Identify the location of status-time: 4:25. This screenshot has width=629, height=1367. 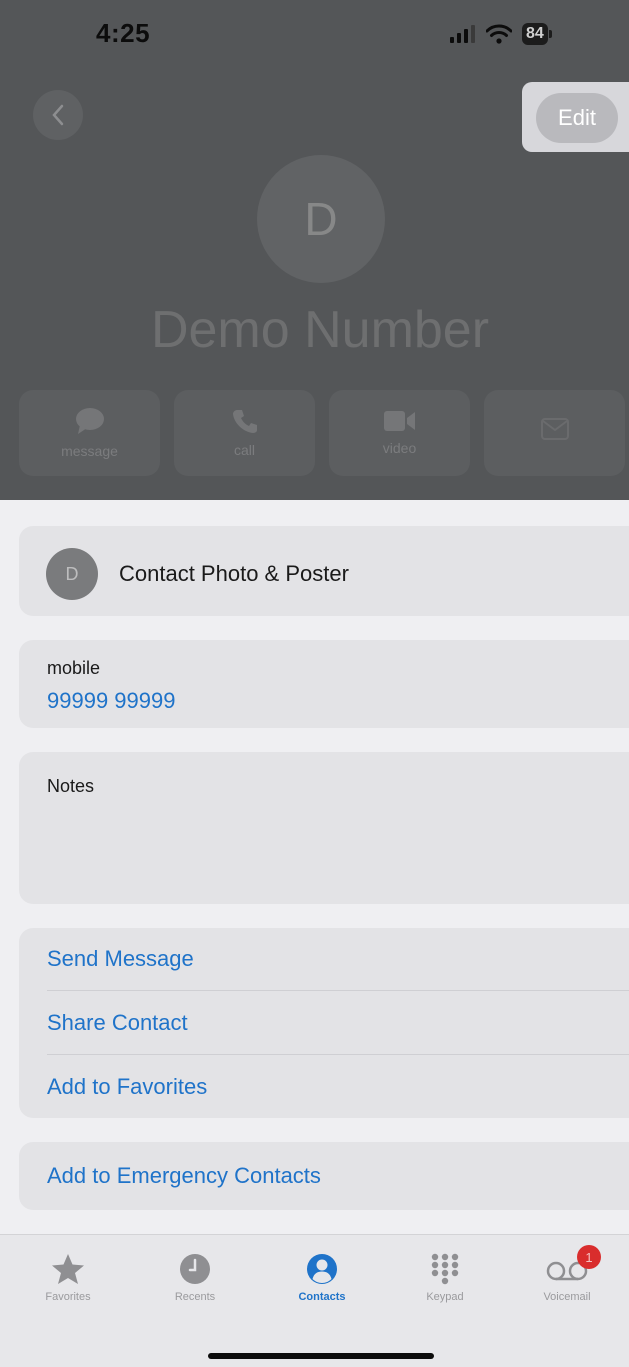
(123, 33).